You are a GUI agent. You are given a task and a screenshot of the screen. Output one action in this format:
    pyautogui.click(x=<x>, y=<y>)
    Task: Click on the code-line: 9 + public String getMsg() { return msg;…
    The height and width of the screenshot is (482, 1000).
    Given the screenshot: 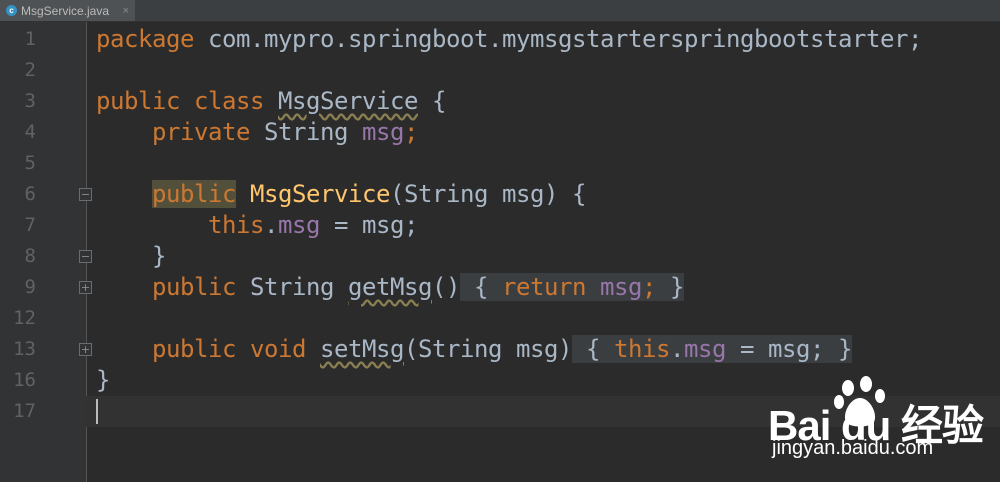 What is the action you would take?
    pyautogui.click(x=500, y=287)
    